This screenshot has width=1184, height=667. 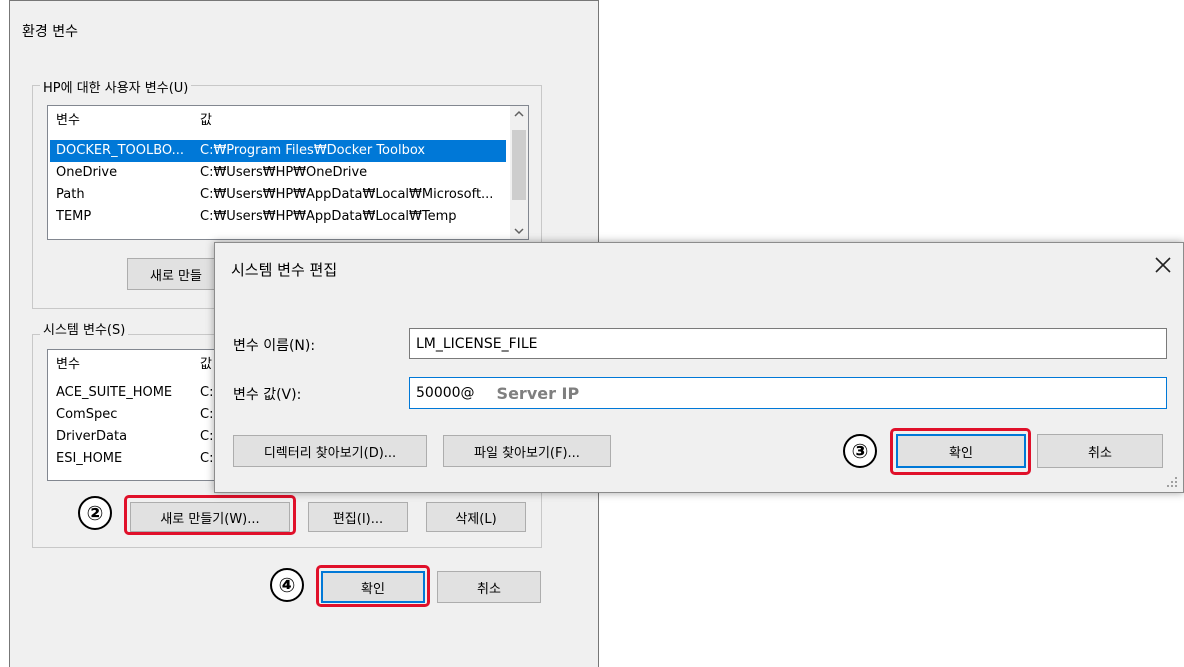 What do you see at coordinates (519, 165) in the screenshot?
I see `scrollbar-thumb` at bounding box center [519, 165].